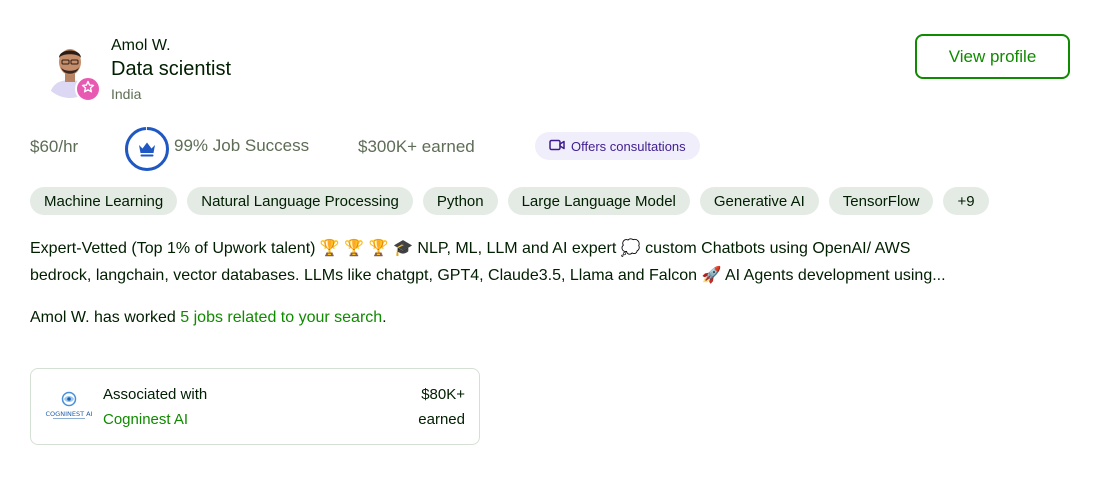 This screenshot has height=477, width=1106. Describe the element at coordinates (54, 146) in the screenshot. I see `hourly-rate: $60/hr` at that location.